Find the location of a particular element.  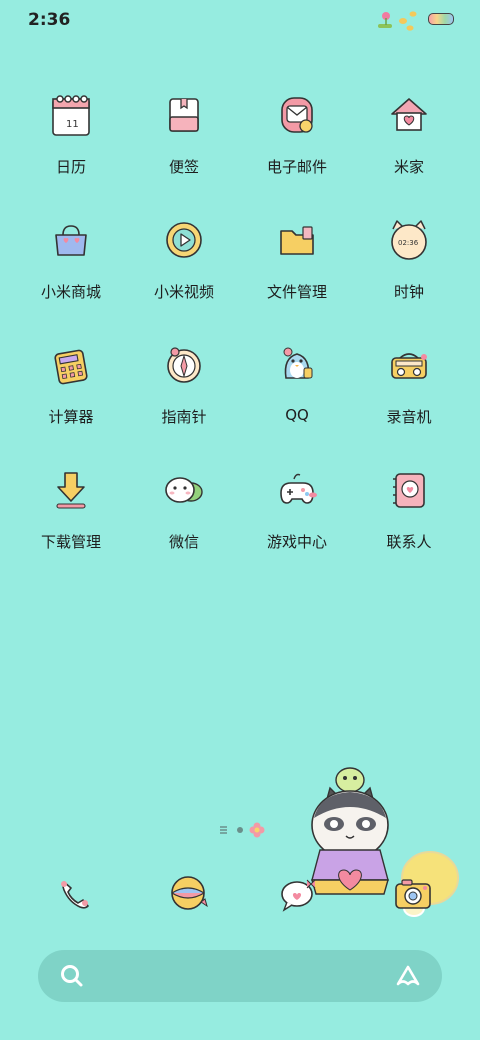

battery-icon is located at coordinates (441, 19).